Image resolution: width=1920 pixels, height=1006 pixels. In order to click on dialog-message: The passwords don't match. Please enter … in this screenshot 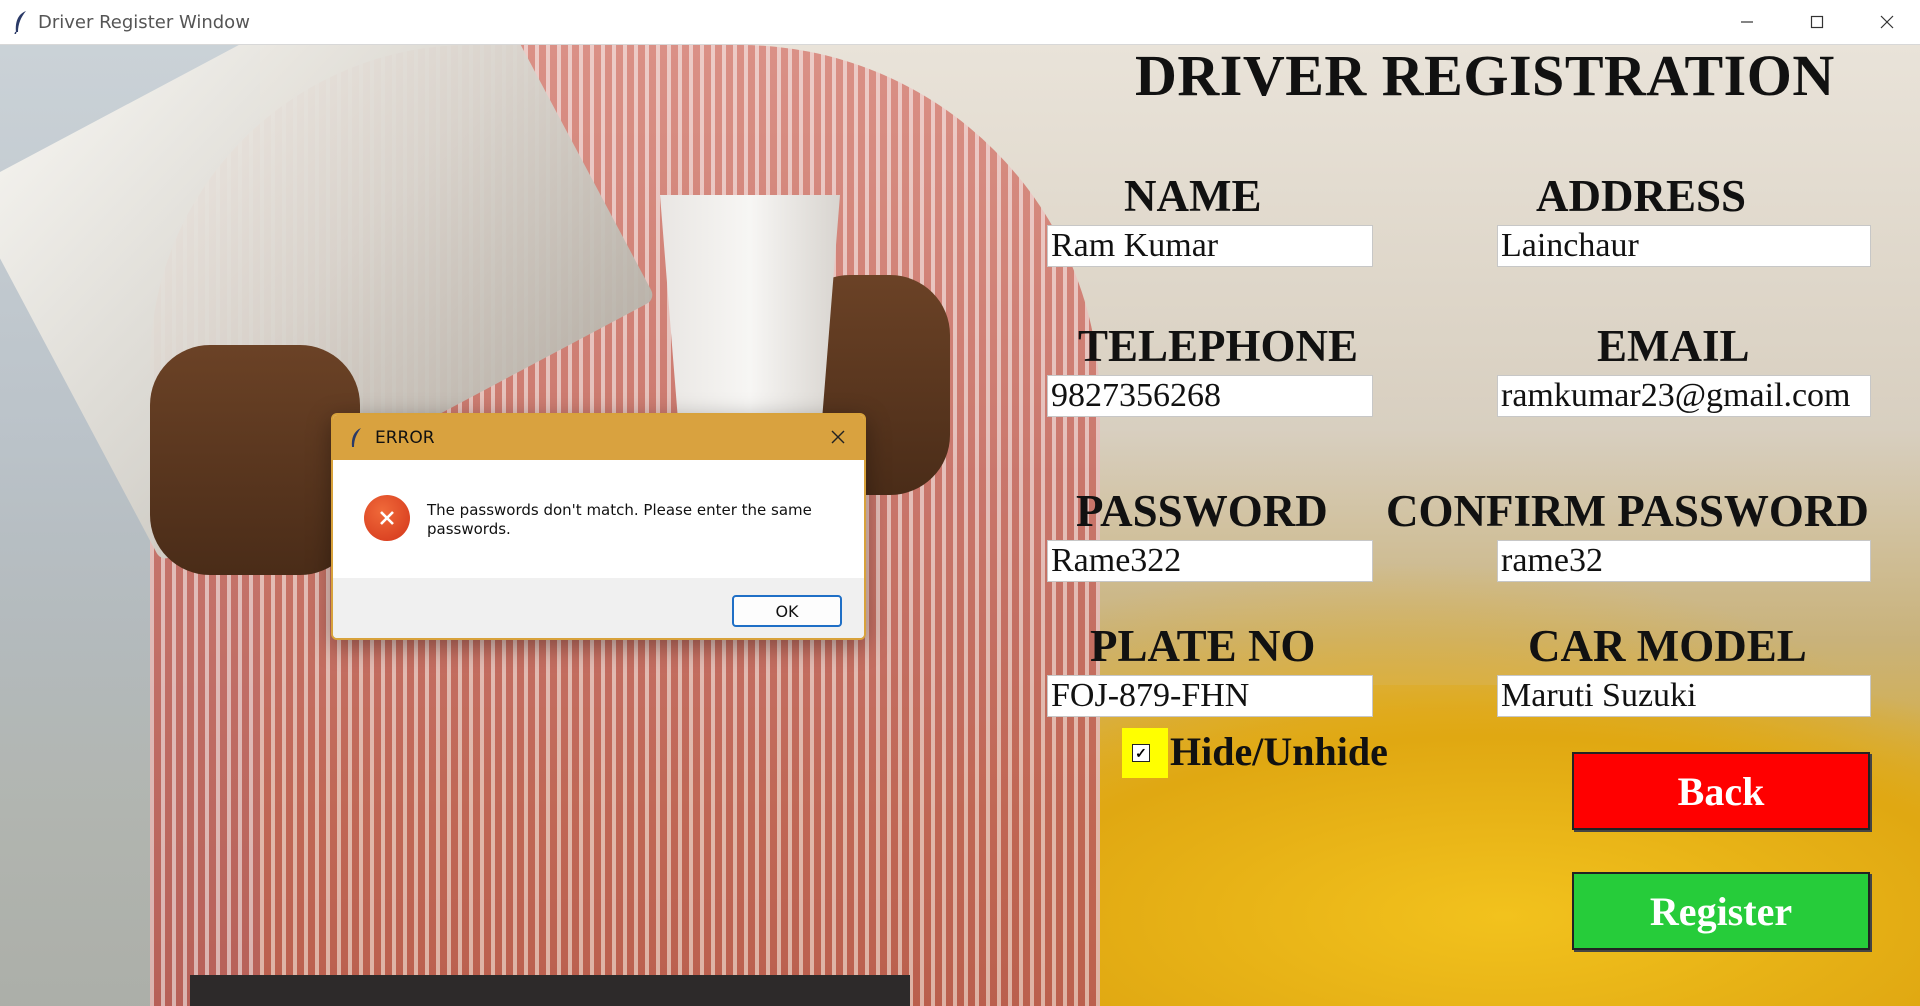, I will do `click(619, 519)`.